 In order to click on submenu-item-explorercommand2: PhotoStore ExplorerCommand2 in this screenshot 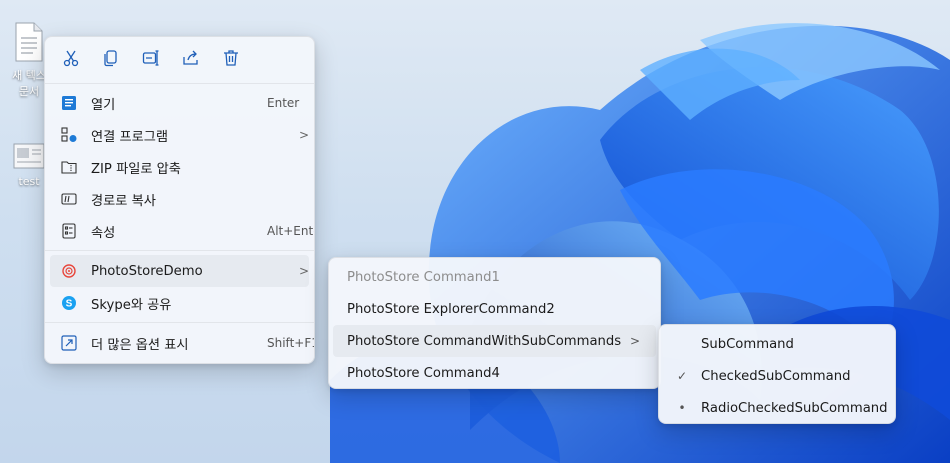, I will do `click(494, 309)`.